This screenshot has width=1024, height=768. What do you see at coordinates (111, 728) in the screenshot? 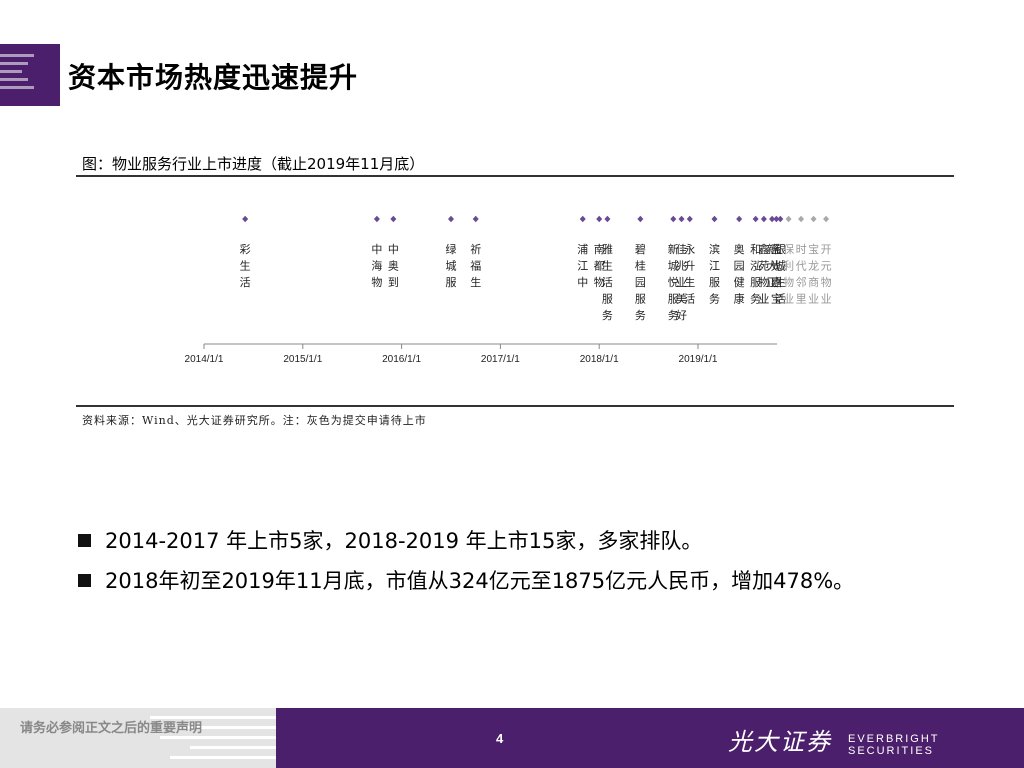
I see `disclaimer-text: 请务必参阅正文之后的重要声明` at bounding box center [111, 728].